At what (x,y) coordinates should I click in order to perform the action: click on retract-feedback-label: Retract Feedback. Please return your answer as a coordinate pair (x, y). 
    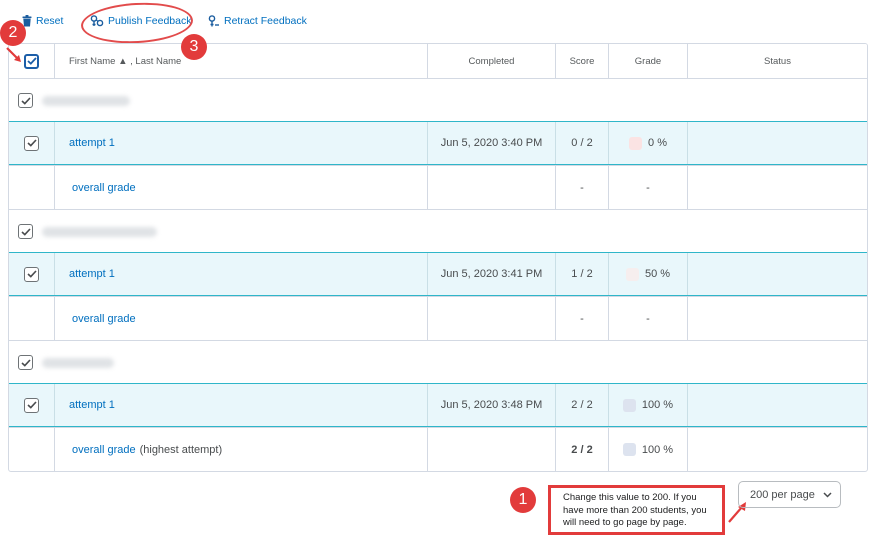
    Looking at the image, I should click on (265, 21).